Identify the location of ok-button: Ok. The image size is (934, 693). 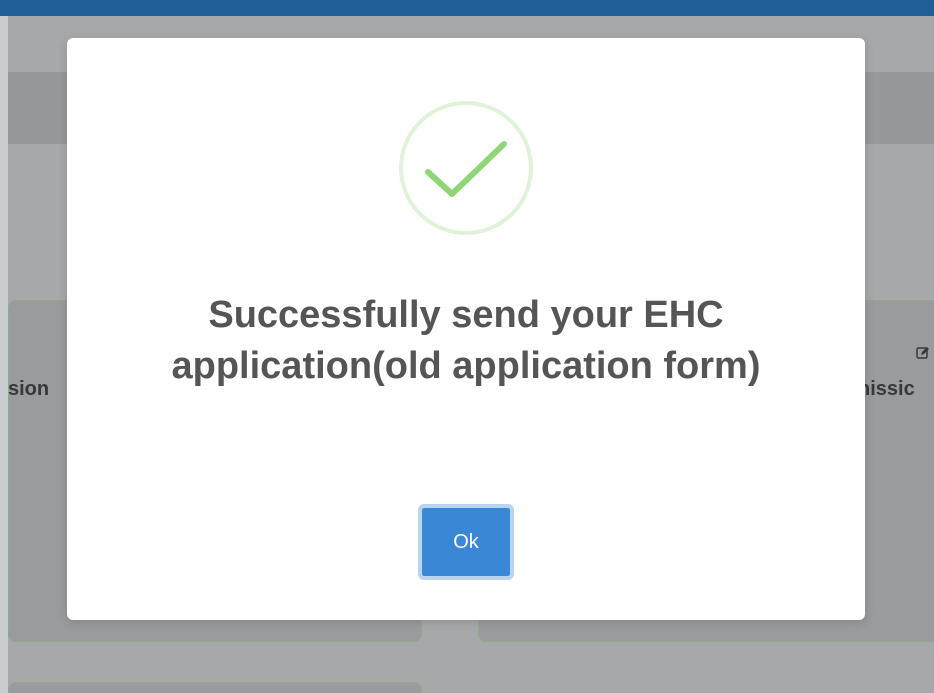
(466, 542).